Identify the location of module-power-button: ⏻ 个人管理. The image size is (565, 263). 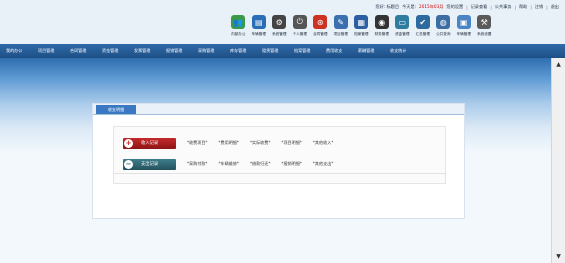
(300, 29).